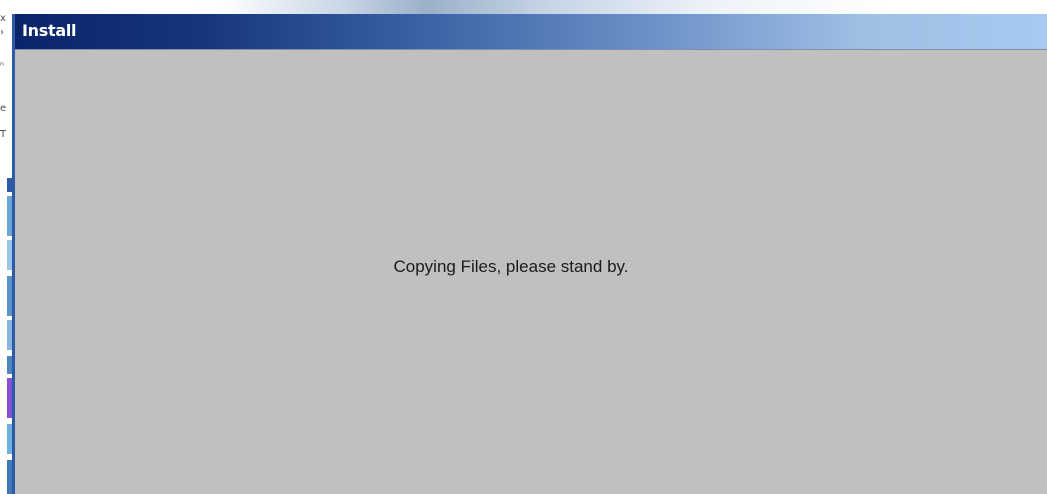 The image size is (1047, 494). Describe the element at coordinates (3, 18) in the screenshot. I see `background-text-fragment: x` at that location.